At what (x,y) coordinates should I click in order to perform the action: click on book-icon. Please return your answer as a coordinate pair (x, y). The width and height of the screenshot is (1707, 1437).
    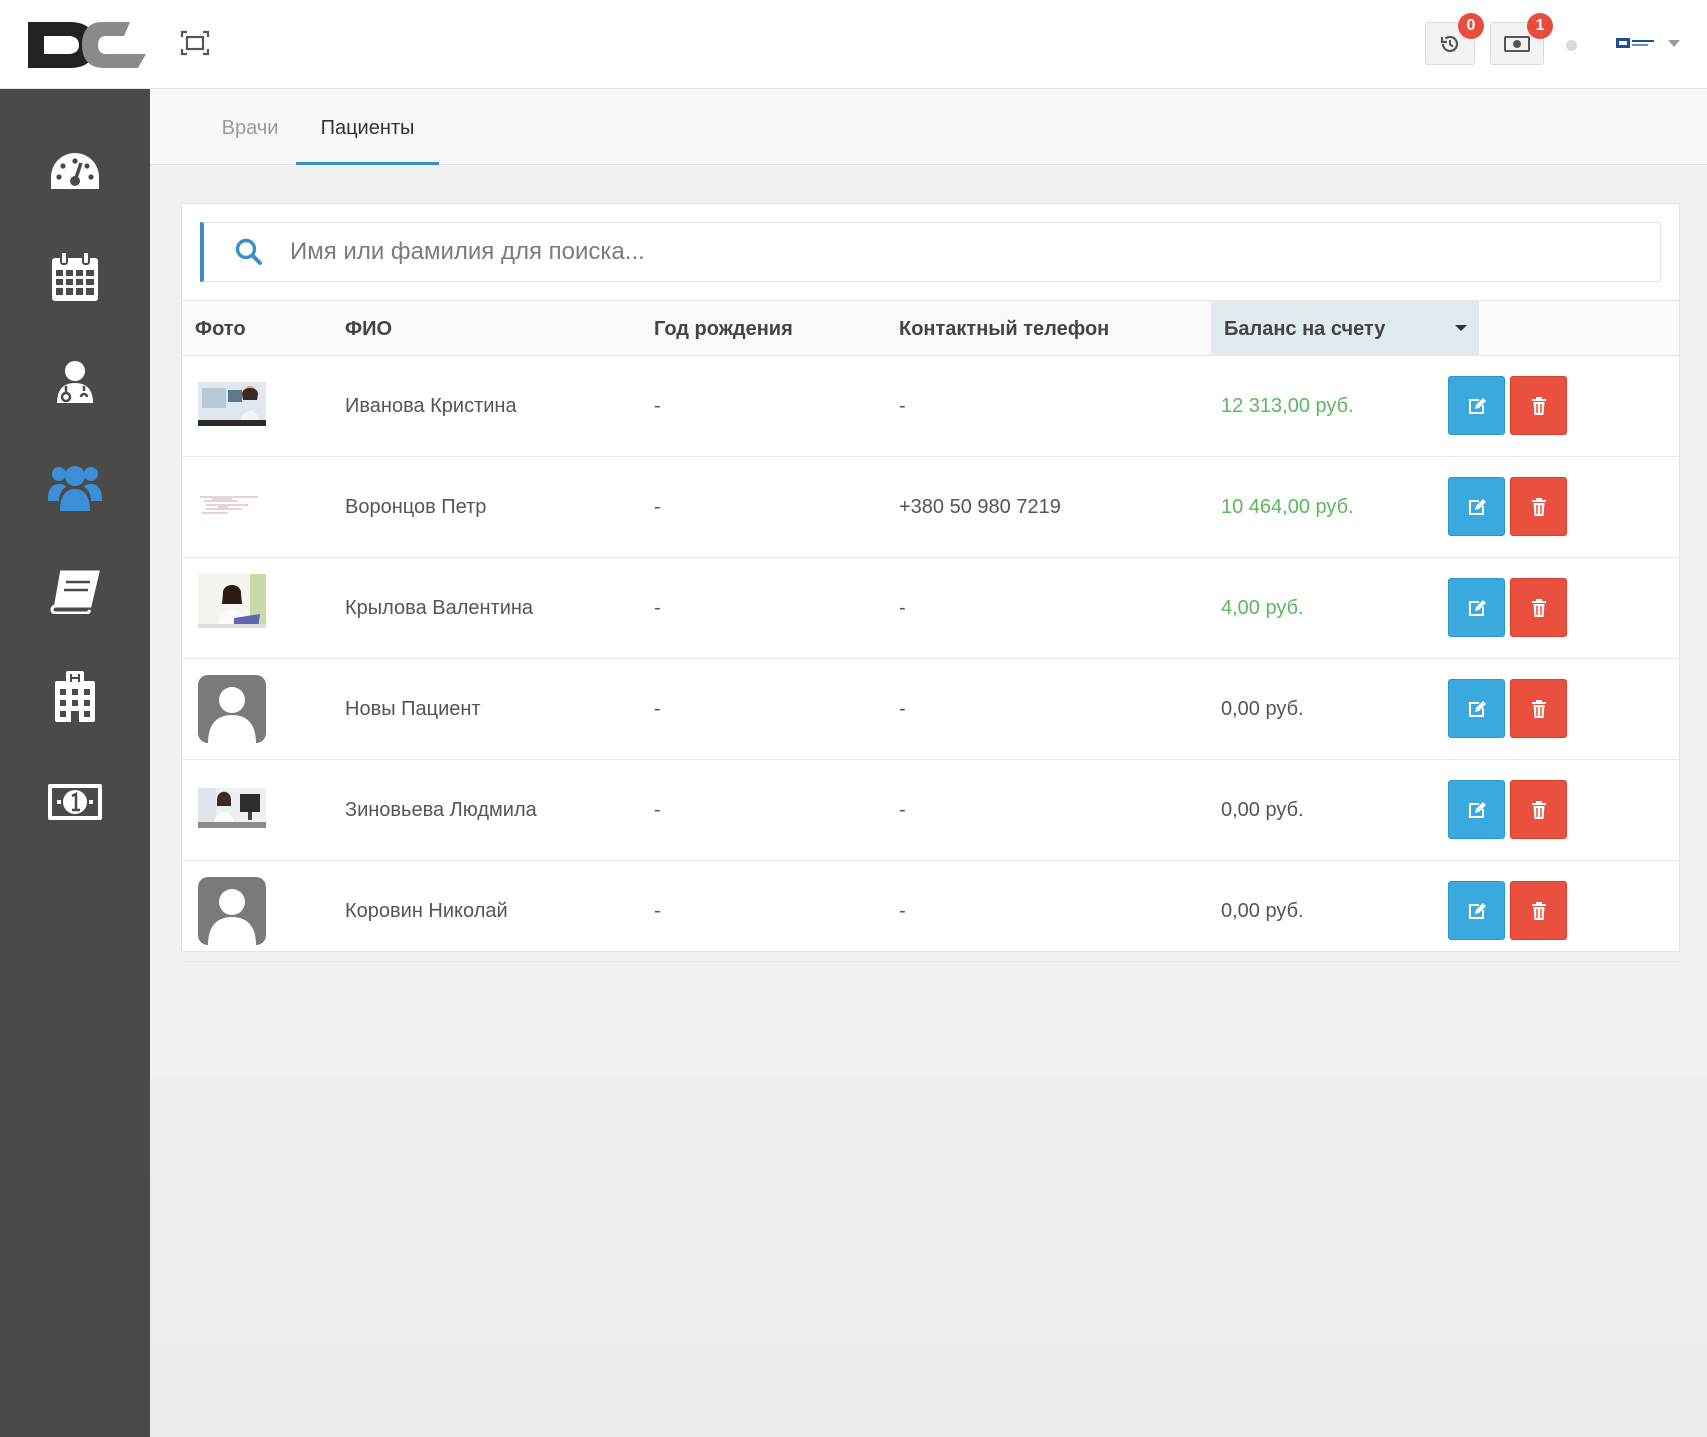
    Looking at the image, I should click on (75, 592).